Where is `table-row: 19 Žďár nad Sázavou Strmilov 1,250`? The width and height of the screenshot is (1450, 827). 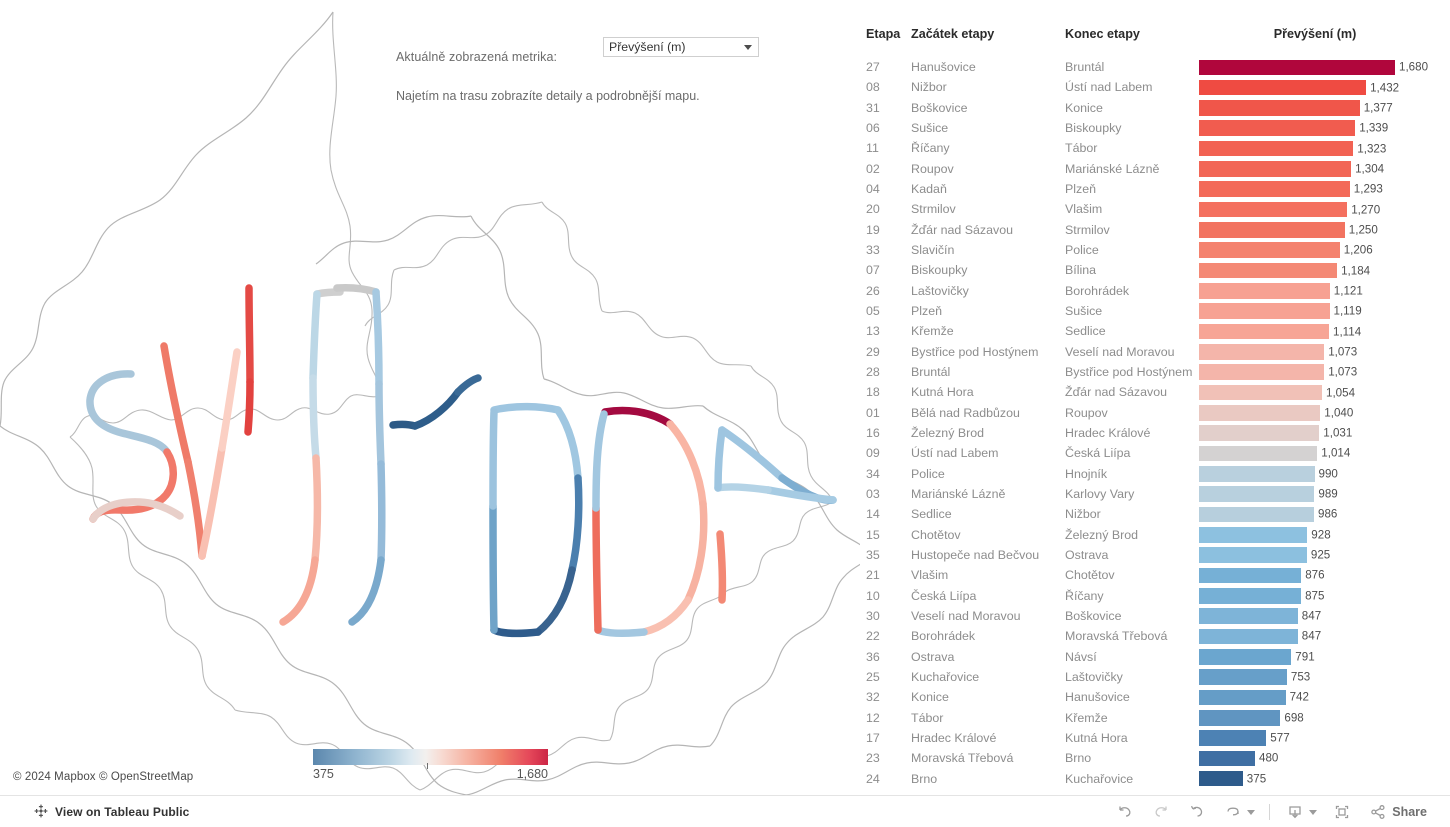 table-row: 19 Žďár nad Sázavou Strmilov 1,250 is located at coordinates (1155, 230).